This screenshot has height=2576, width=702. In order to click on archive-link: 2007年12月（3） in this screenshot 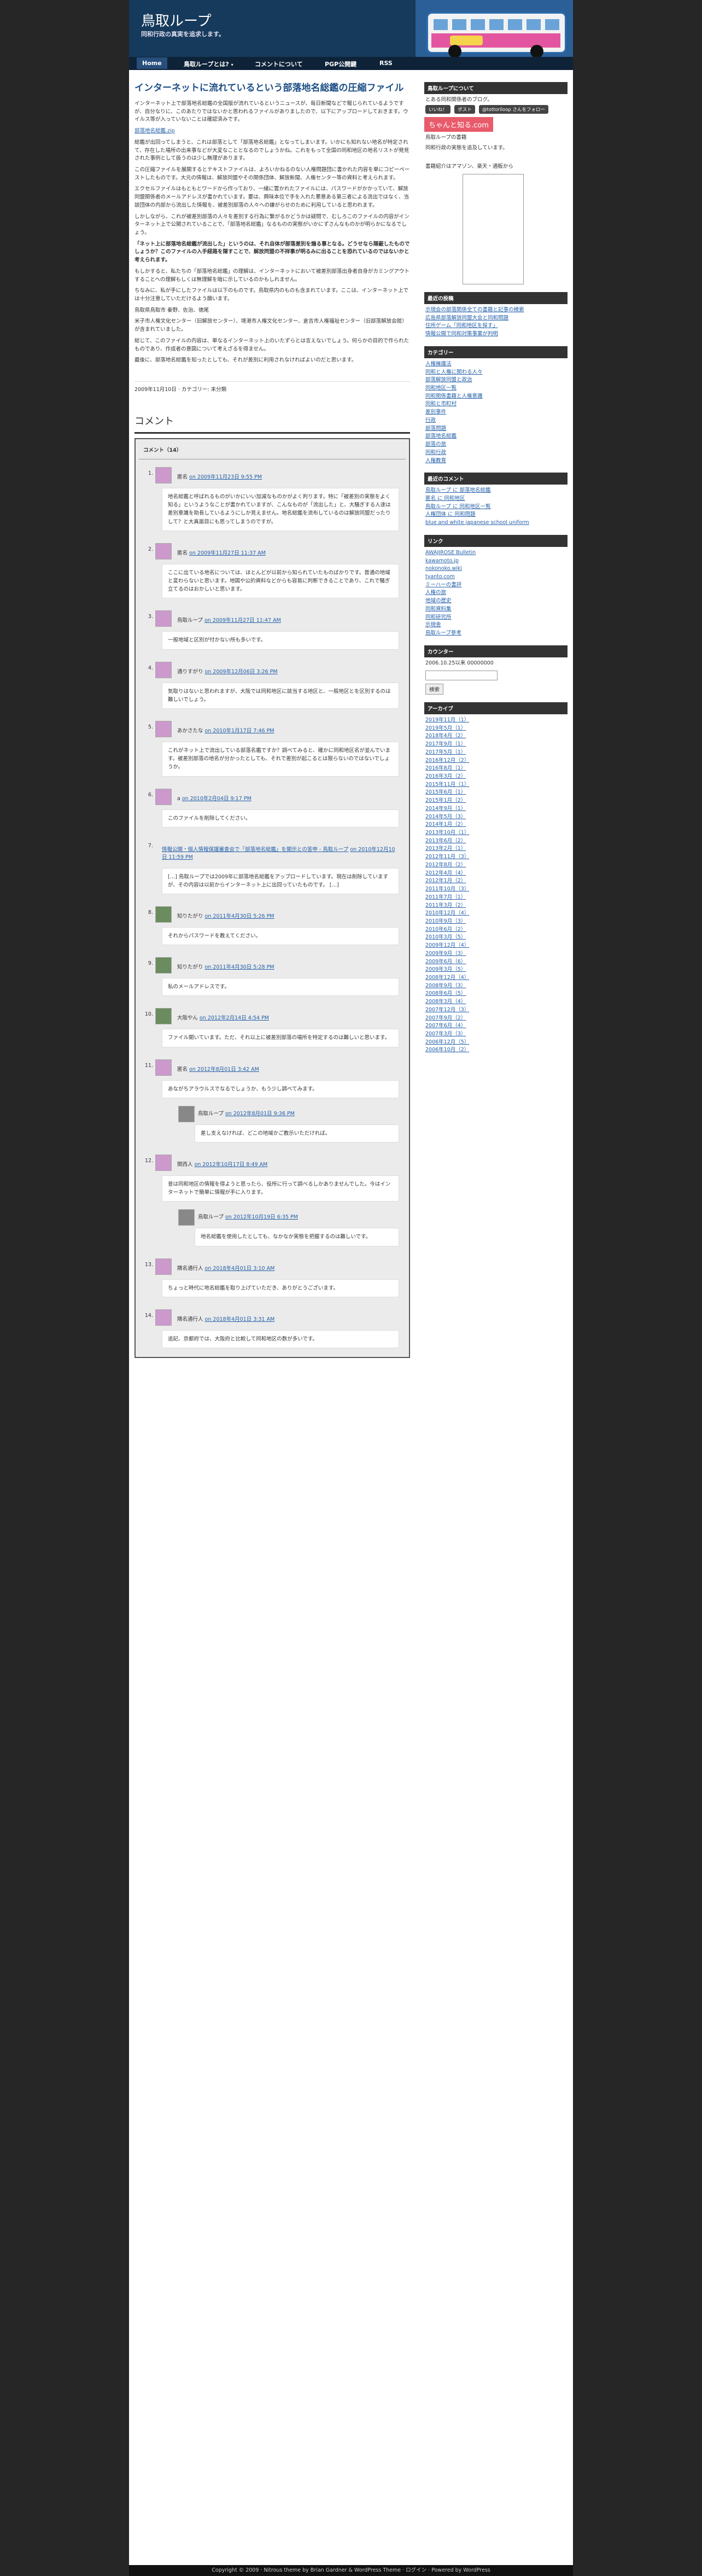, I will do `click(447, 1010)`.